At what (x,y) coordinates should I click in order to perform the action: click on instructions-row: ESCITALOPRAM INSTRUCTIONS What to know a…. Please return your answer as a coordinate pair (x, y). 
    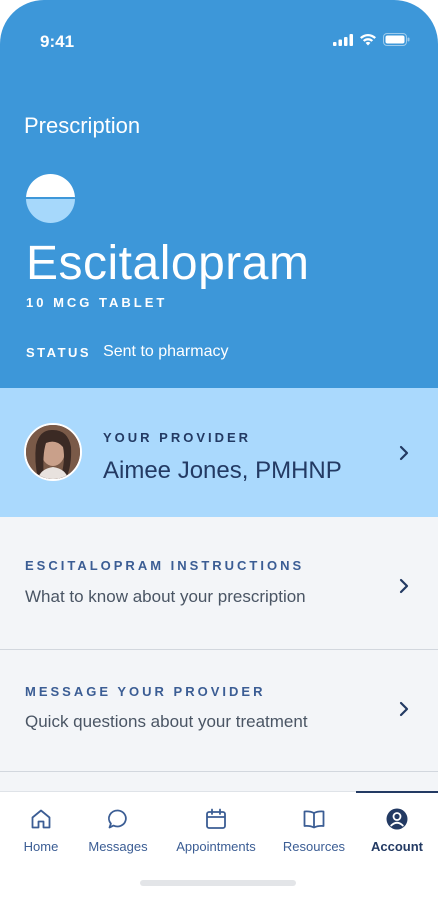
    Looking at the image, I should click on (219, 583).